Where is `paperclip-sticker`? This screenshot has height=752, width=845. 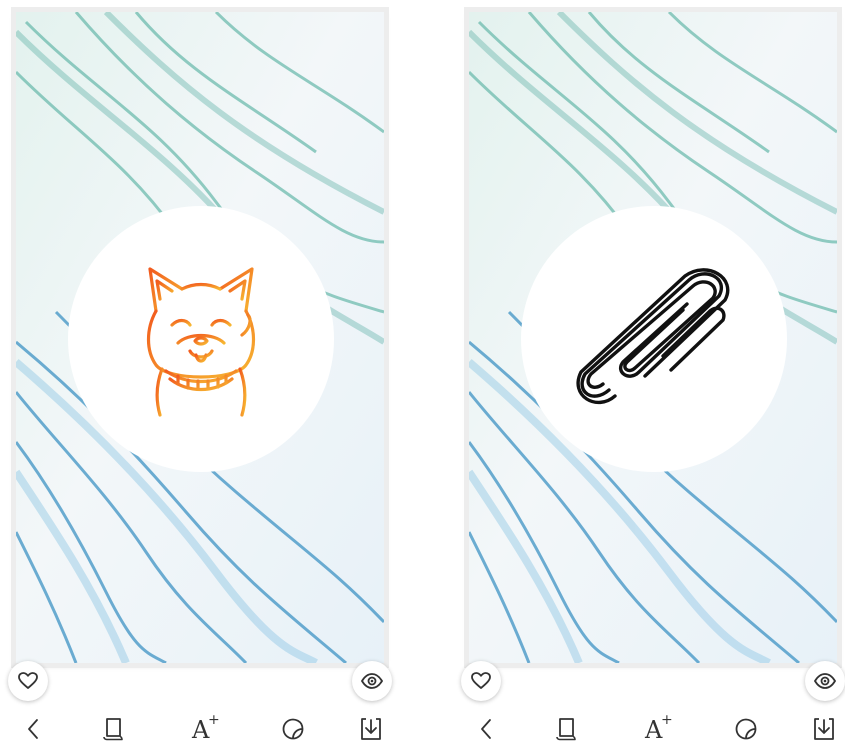 paperclip-sticker is located at coordinates (654, 339).